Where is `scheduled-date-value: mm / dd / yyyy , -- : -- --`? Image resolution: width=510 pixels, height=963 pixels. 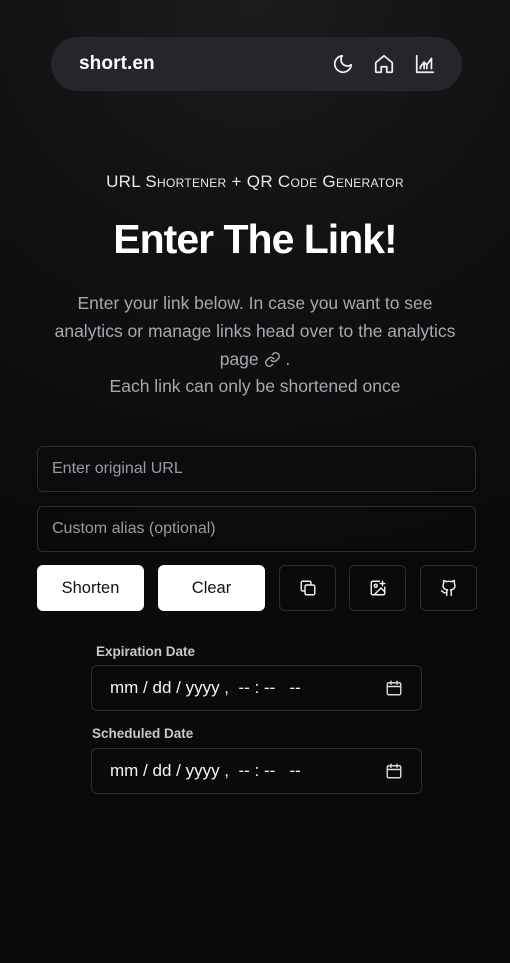 scheduled-date-value: mm / dd / yyyy , -- : -- -- is located at coordinates (205, 770).